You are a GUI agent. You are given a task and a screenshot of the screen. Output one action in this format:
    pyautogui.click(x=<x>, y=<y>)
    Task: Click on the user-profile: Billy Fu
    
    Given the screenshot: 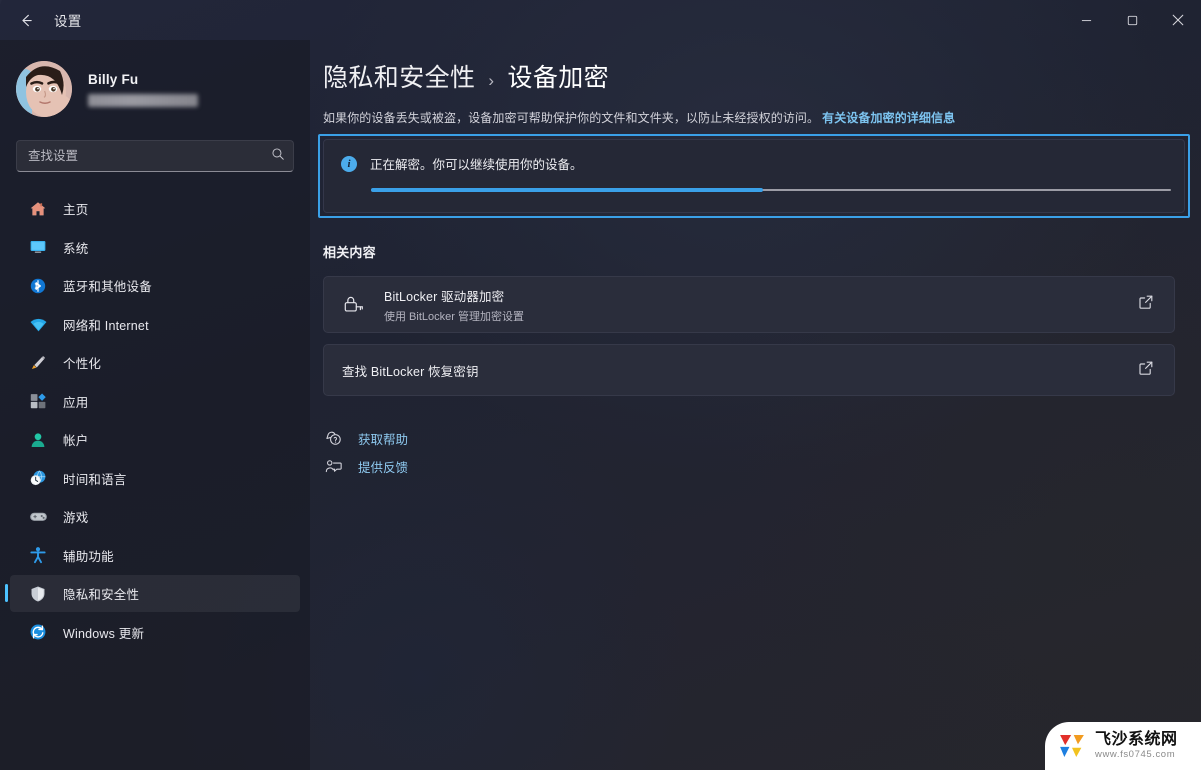 What is the action you would take?
    pyautogui.click(x=163, y=89)
    